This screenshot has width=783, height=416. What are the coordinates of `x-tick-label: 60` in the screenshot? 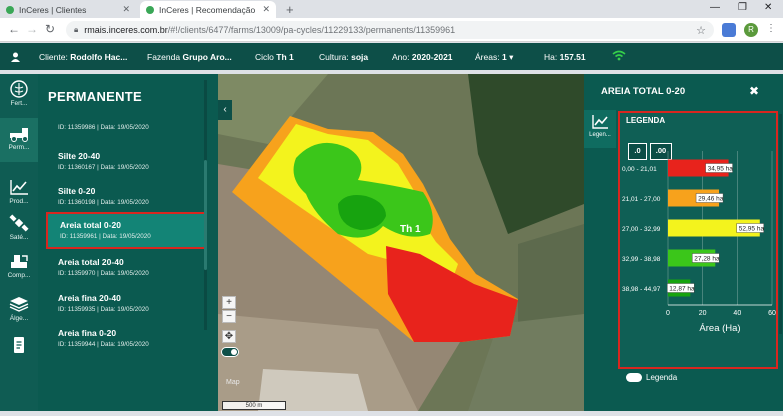 It's located at (772, 313).